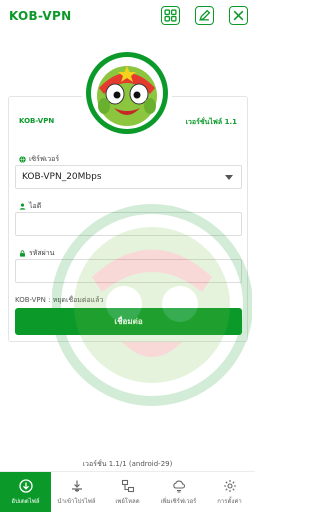  What do you see at coordinates (178, 486) in the screenshot?
I see `cloud-sync-icon` at bounding box center [178, 486].